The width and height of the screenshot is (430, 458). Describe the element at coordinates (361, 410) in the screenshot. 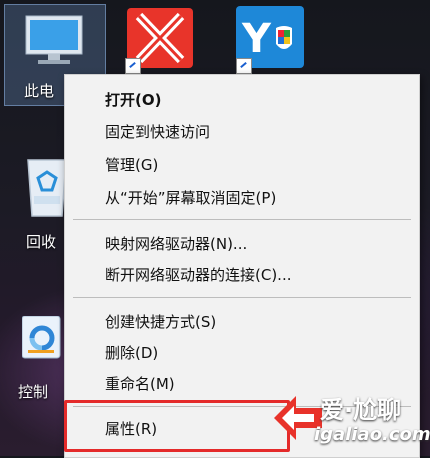

I see `watermark-line1: 爱·尬聊` at that location.